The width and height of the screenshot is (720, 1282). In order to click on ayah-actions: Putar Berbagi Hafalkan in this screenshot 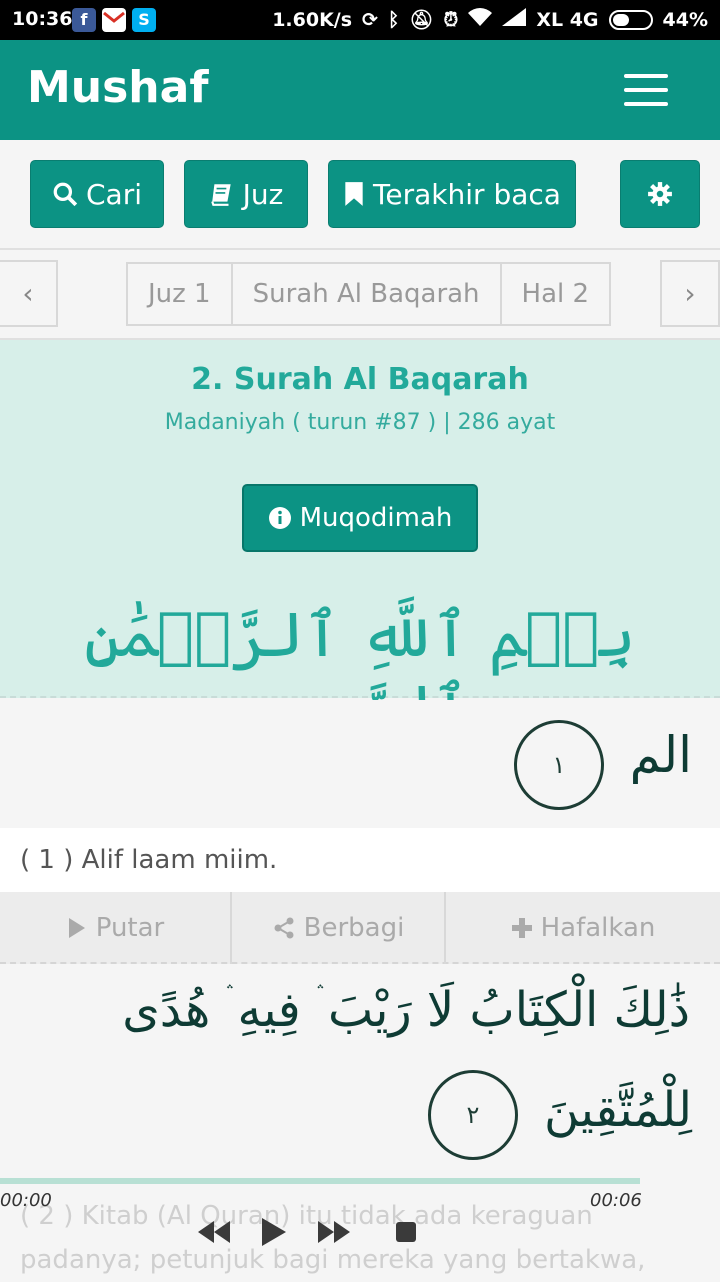, I will do `click(360, 928)`.